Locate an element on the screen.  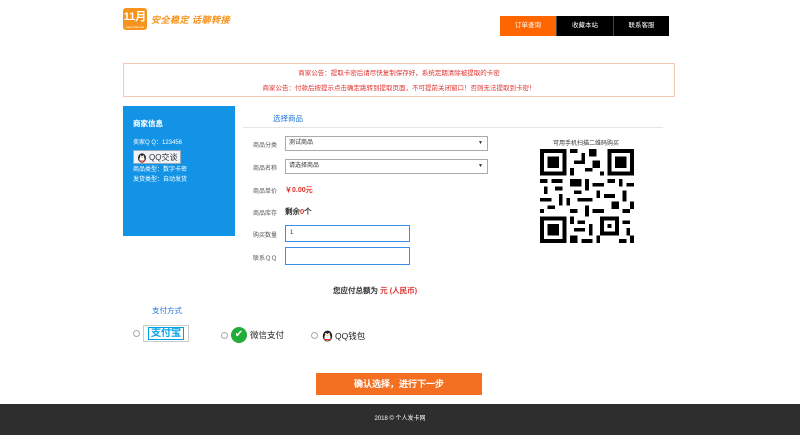
logo-text: 11月 is located at coordinates (135, 17).